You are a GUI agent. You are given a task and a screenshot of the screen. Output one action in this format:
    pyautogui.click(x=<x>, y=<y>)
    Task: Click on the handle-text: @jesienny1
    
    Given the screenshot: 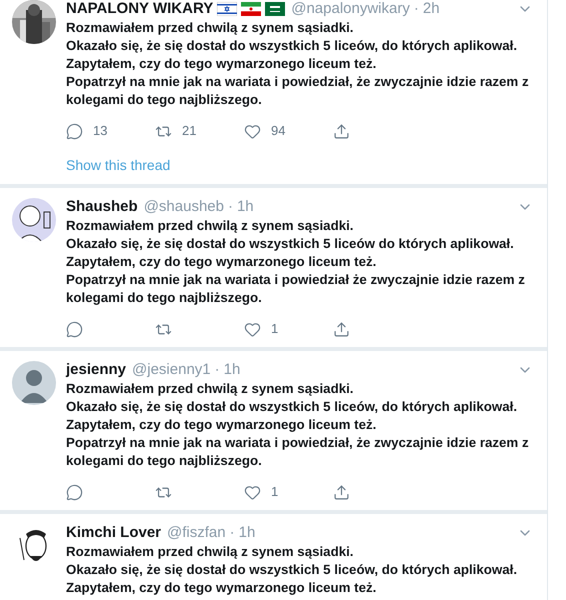 What is the action you would take?
    pyautogui.click(x=171, y=370)
    